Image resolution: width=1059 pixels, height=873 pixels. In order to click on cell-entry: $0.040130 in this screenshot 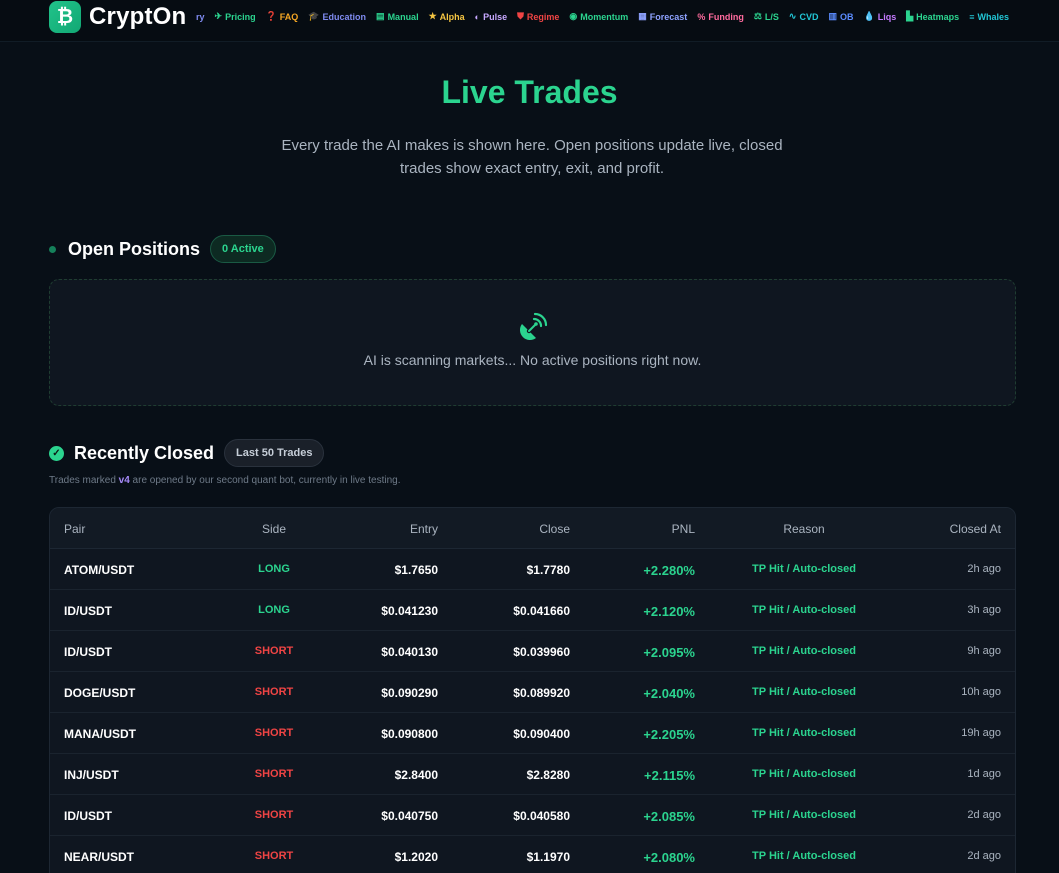, I will do `click(409, 652)`.